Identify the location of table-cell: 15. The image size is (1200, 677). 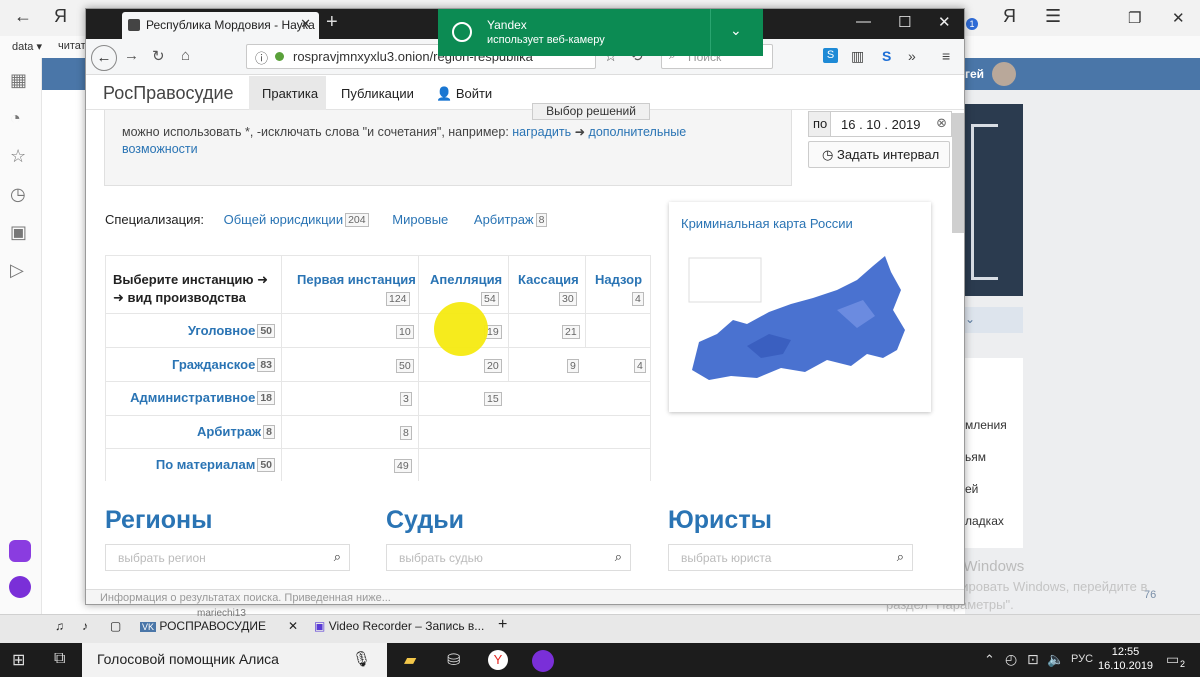
(493, 399).